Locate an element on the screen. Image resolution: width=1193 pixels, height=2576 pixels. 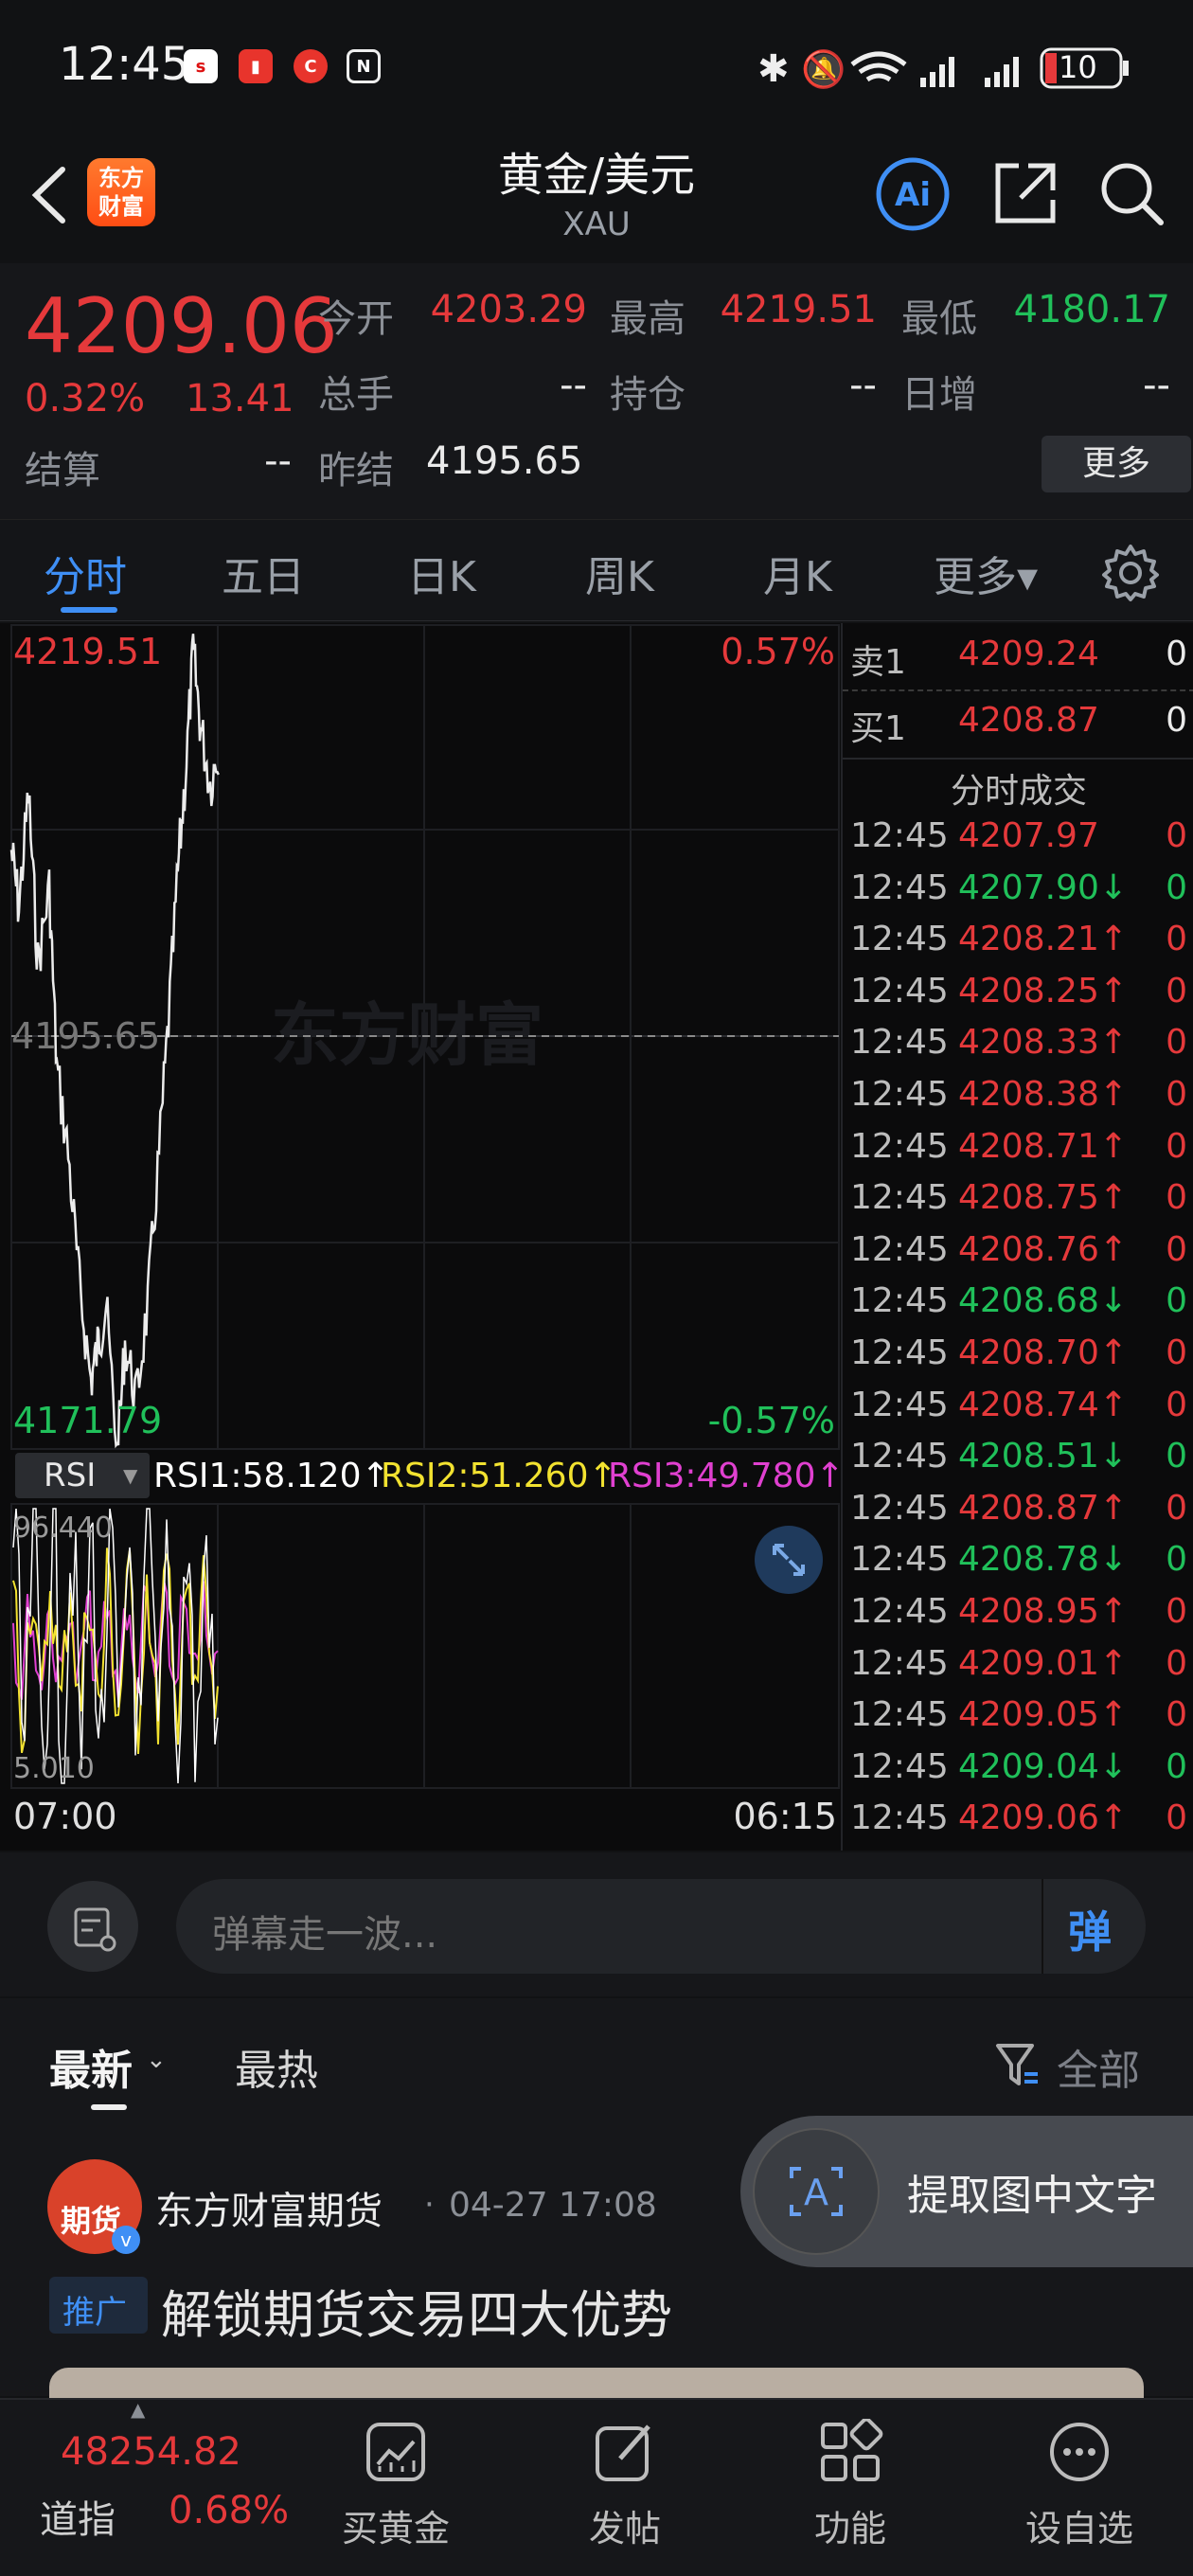
rsi1-value: RSI1:58.120↑ is located at coordinates (271, 1476).